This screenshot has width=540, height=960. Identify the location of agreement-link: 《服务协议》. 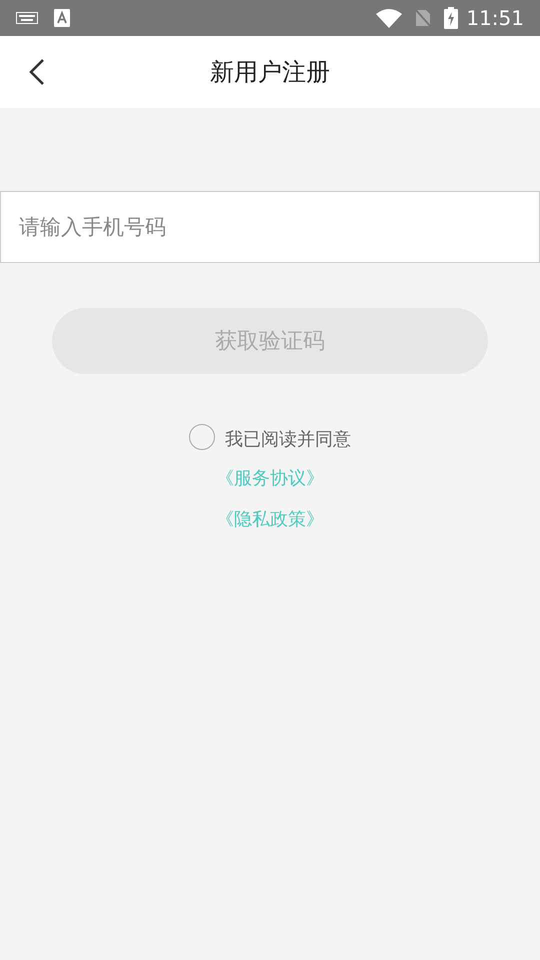
(270, 478).